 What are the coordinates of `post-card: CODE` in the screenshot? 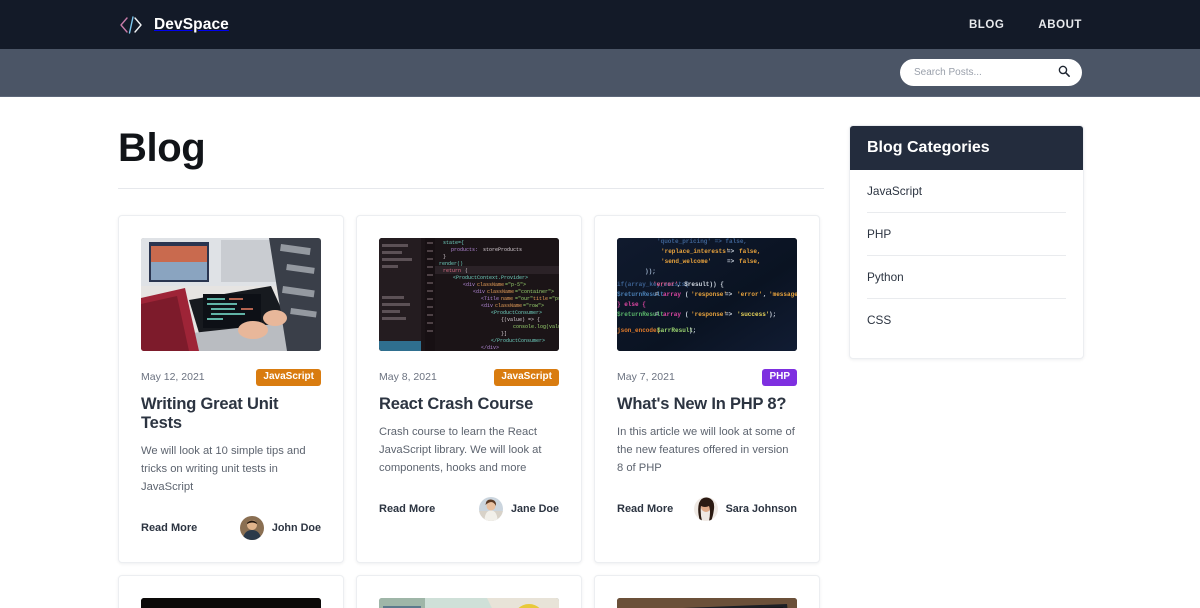 It's located at (469, 591).